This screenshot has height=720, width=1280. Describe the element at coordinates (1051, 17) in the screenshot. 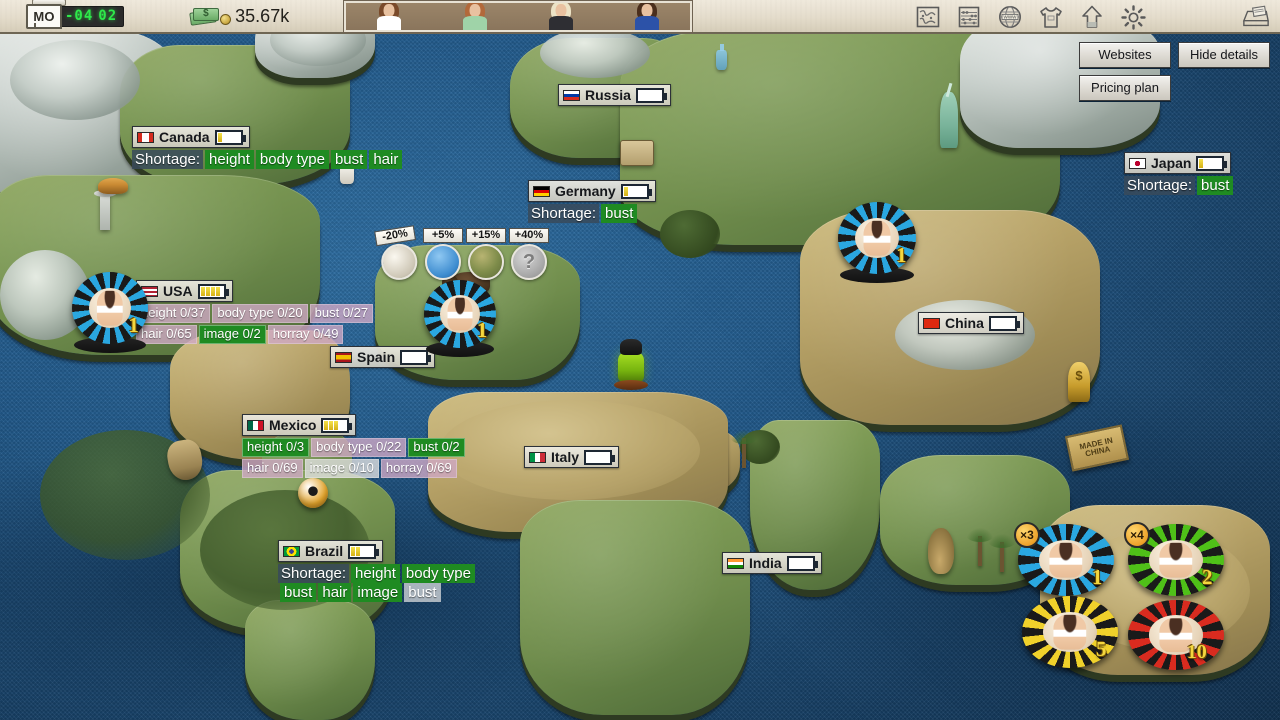

I see `tshirt-icon` at that location.